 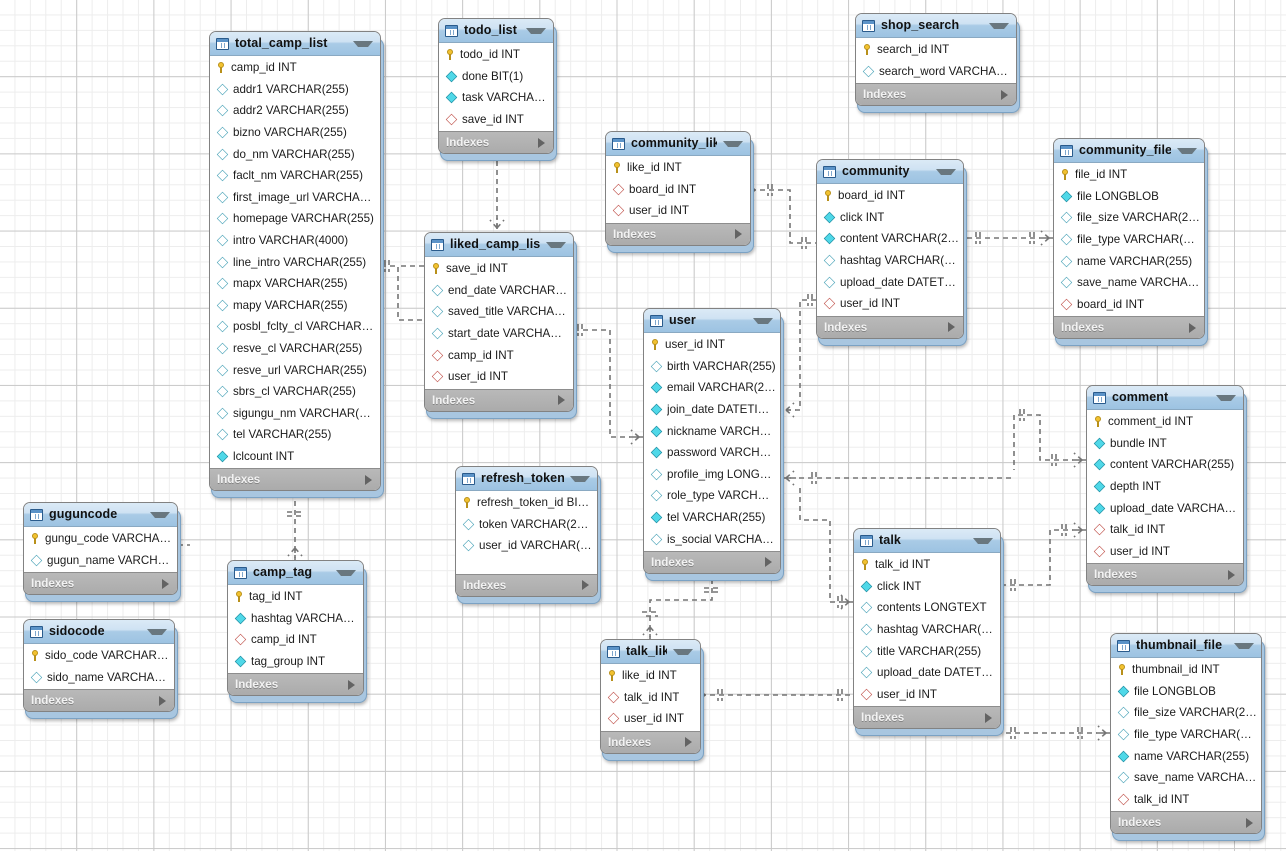 What do you see at coordinates (99, 632) in the screenshot?
I see `table-header: sidocode` at bounding box center [99, 632].